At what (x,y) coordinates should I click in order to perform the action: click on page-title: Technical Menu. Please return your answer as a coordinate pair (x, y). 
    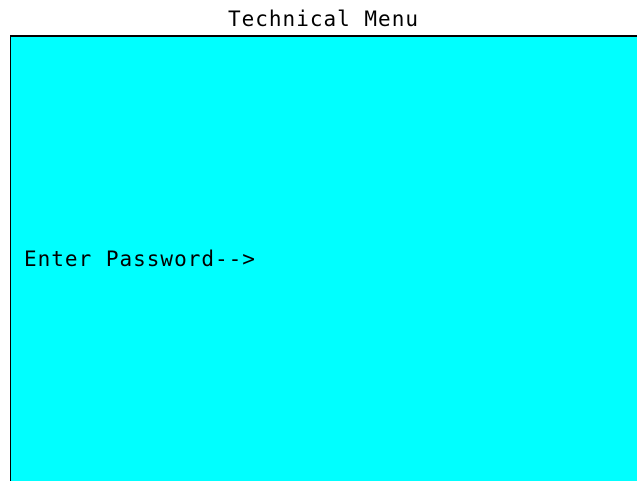
    Looking at the image, I should click on (323, 18).